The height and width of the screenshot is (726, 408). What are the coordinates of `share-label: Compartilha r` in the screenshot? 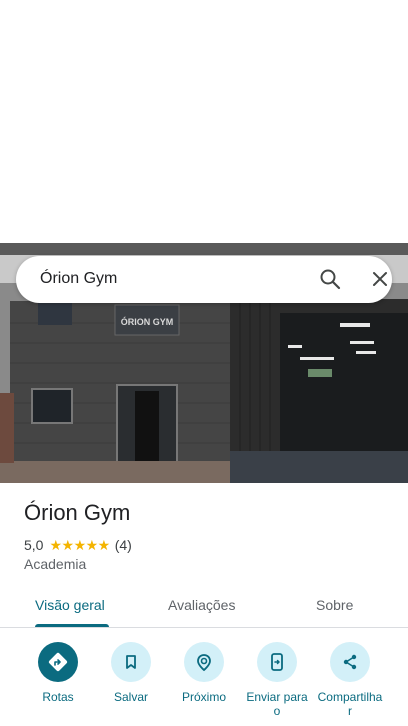 It's located at (350, 704).